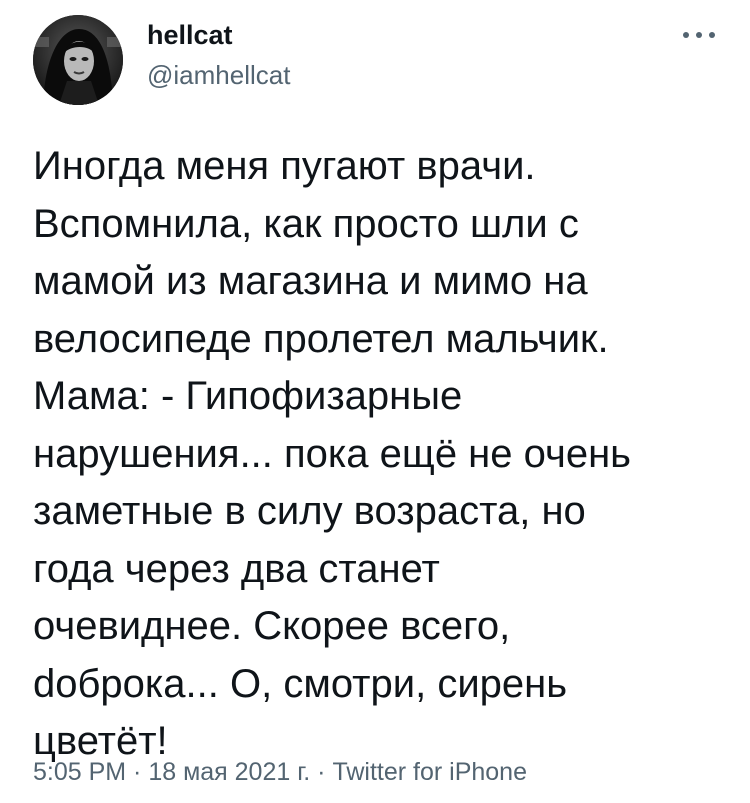 Image resolution: width=750 pixels, height=803 pixels. Describe the element at coordinates (218, 75) in the screenshot. I see `handle: @iamhellcat` at that location.